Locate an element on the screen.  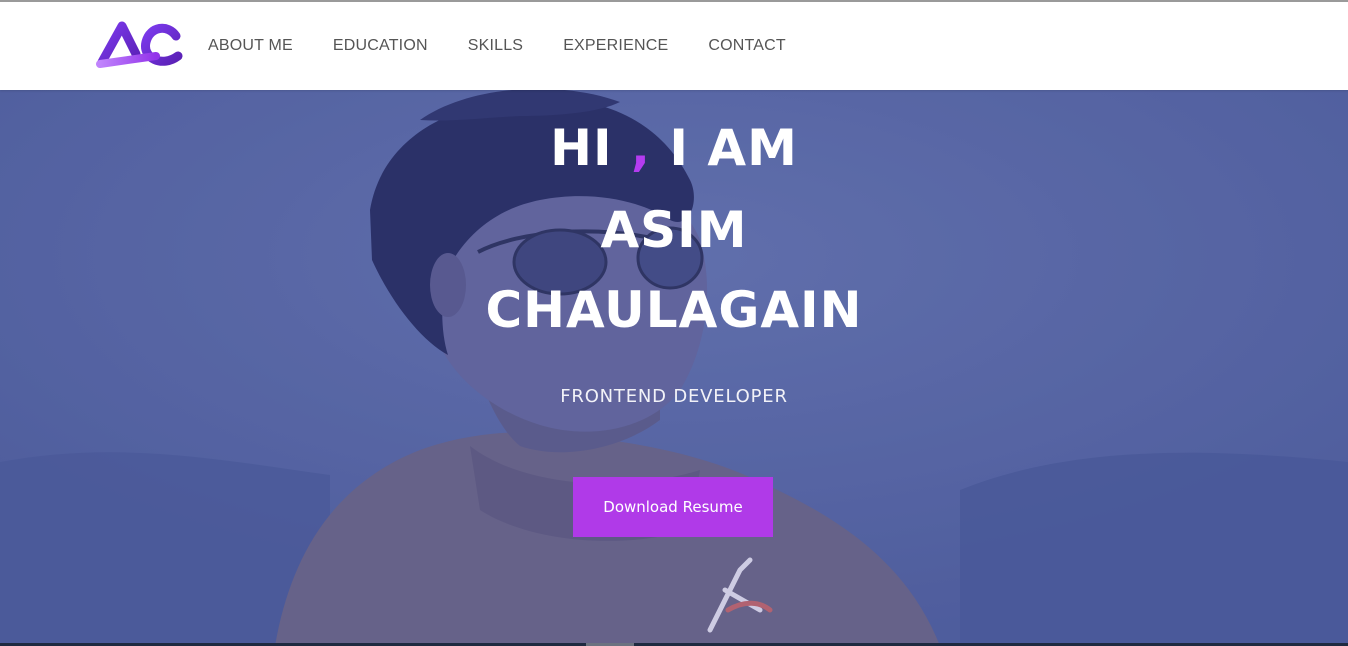
greeting-accent-comma: , is located at coordinates (640, 148).